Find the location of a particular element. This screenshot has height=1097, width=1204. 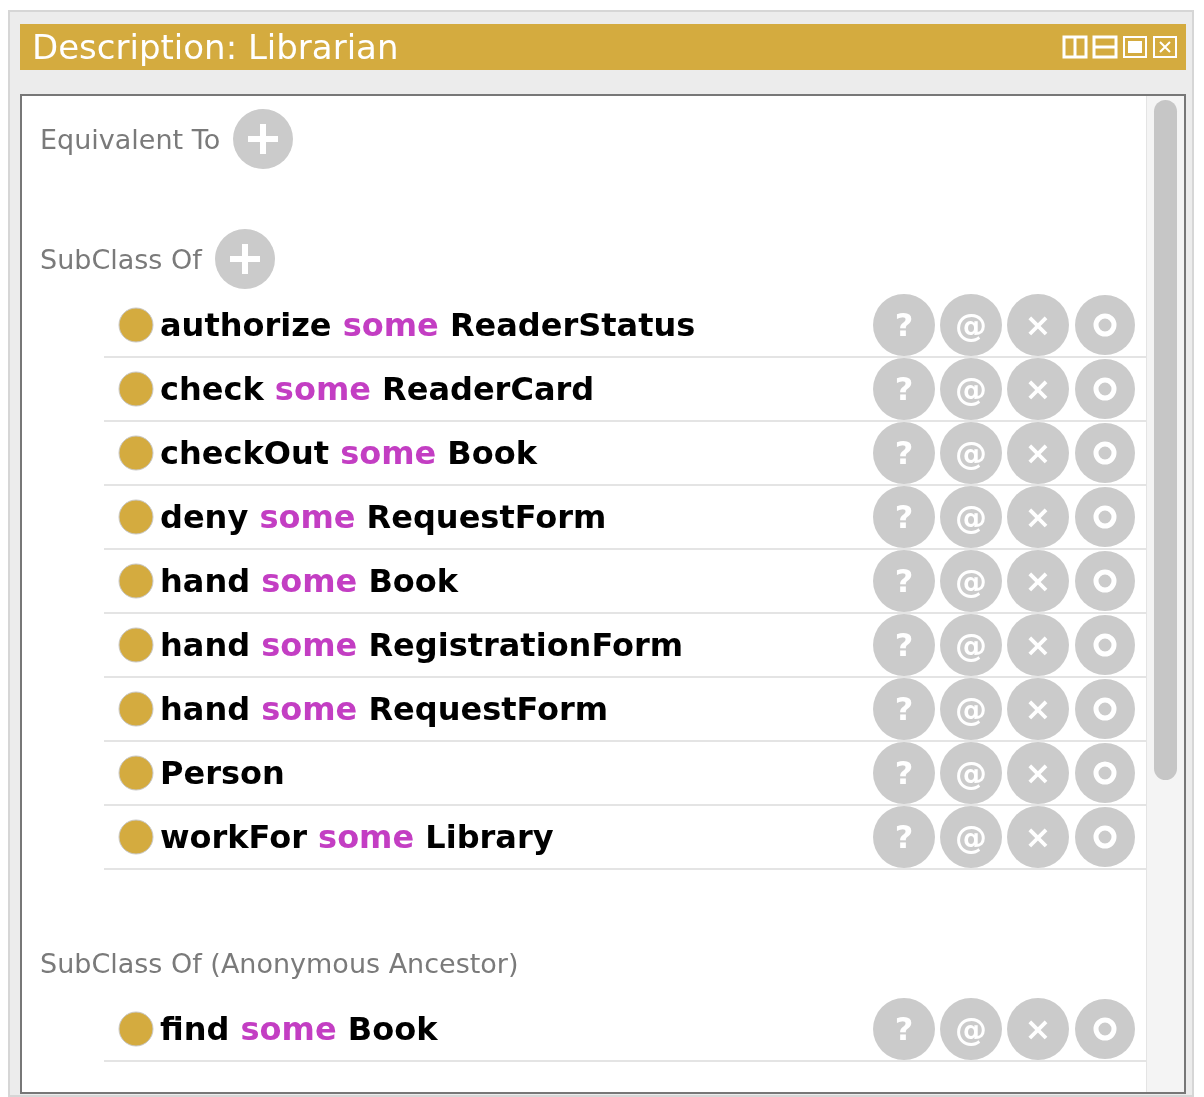

class-expression: checkOut some Book is located at coordinates (349, 453).